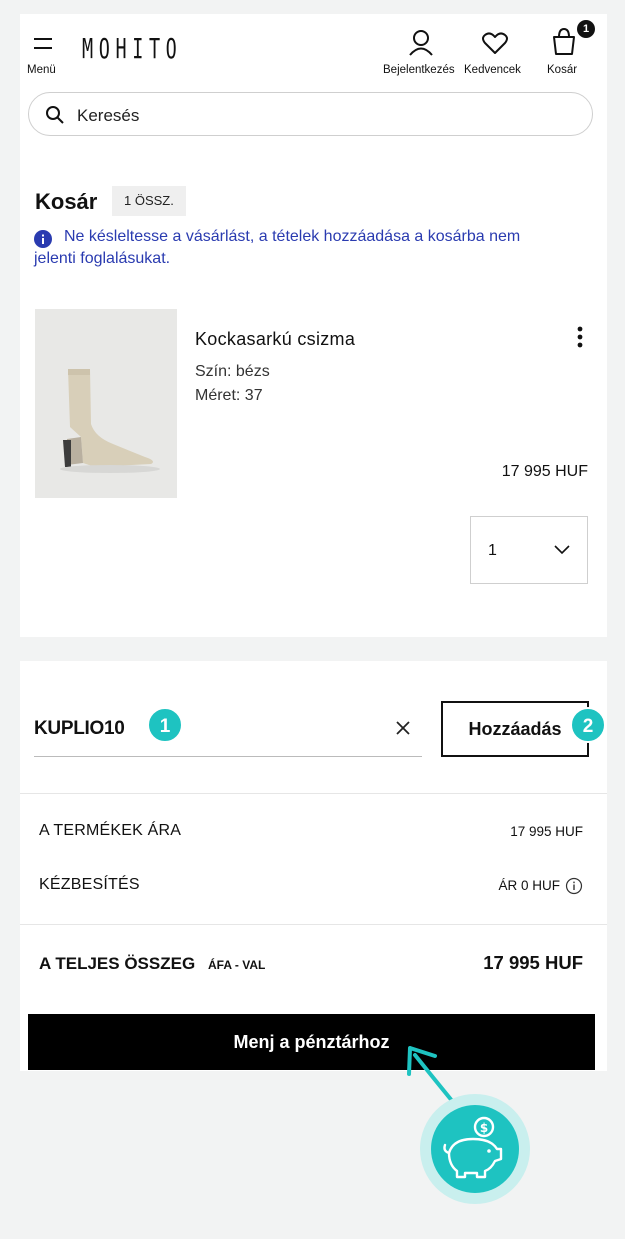 The image size is (625, 1239). Describe the element at coordinates (562, 550) in the screenshot. I see `chevron-down-icon` at that location.